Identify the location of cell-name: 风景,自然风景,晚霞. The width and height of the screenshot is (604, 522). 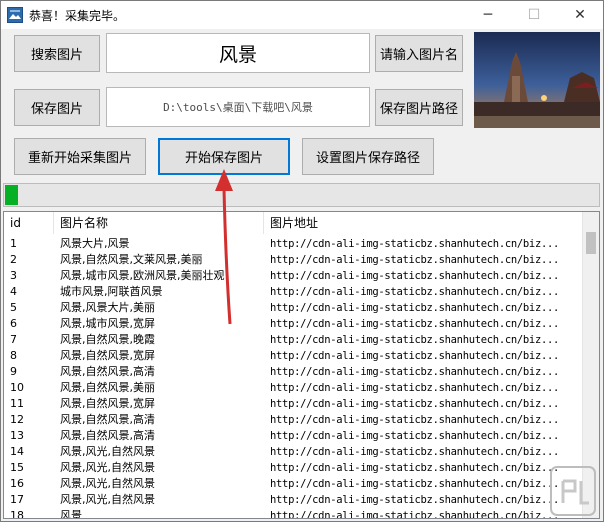
(107, 339).